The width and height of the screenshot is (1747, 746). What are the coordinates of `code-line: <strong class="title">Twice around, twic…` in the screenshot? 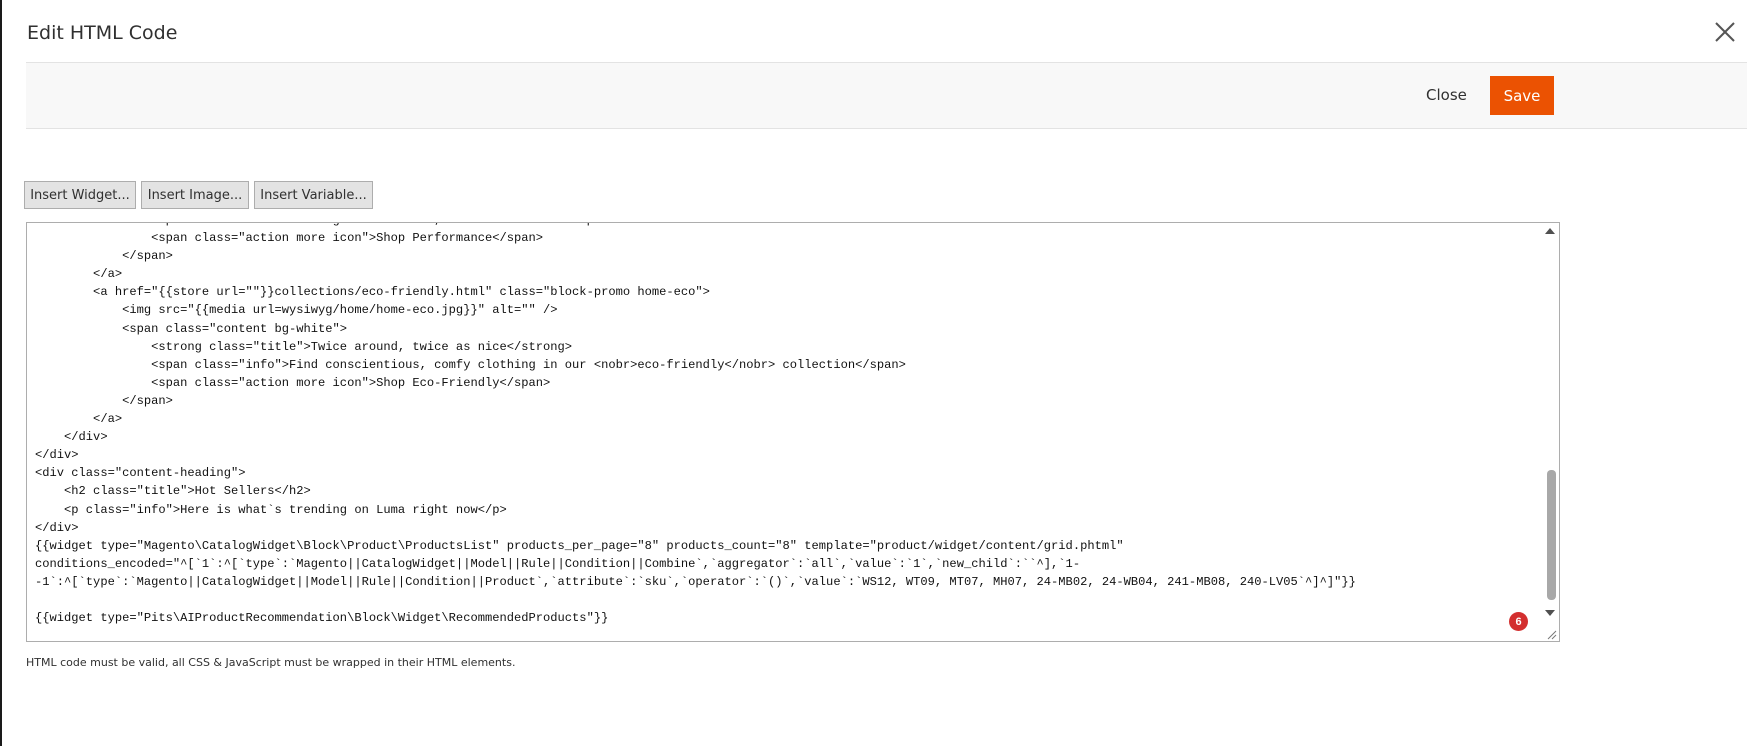 It's located at (304, 346).